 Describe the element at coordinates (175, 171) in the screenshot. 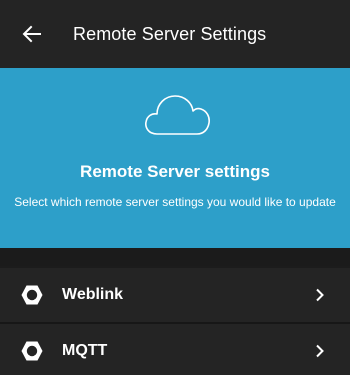

I see `banner-title: Remote Server settings` at that location.